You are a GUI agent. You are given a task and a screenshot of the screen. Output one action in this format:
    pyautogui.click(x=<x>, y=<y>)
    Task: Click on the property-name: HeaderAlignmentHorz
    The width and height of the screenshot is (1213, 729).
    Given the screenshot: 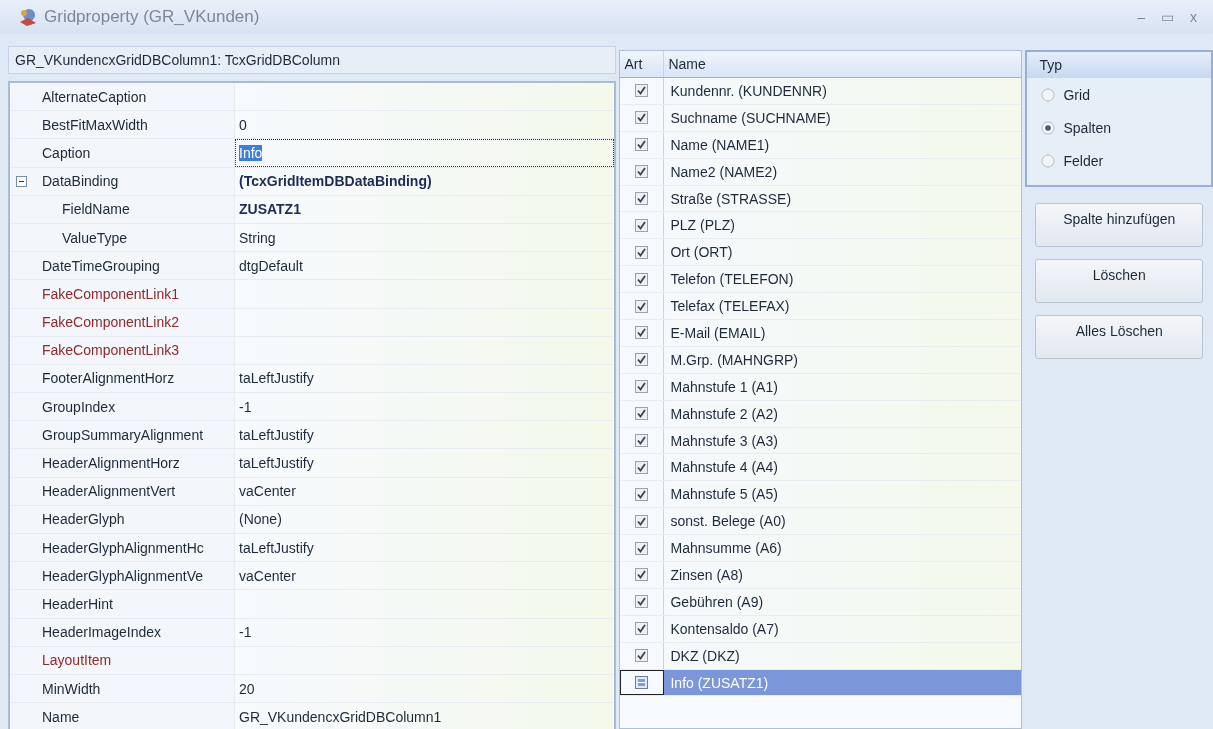 What is the action you would take?
    pyautogui.click(x=111, y=463)
    